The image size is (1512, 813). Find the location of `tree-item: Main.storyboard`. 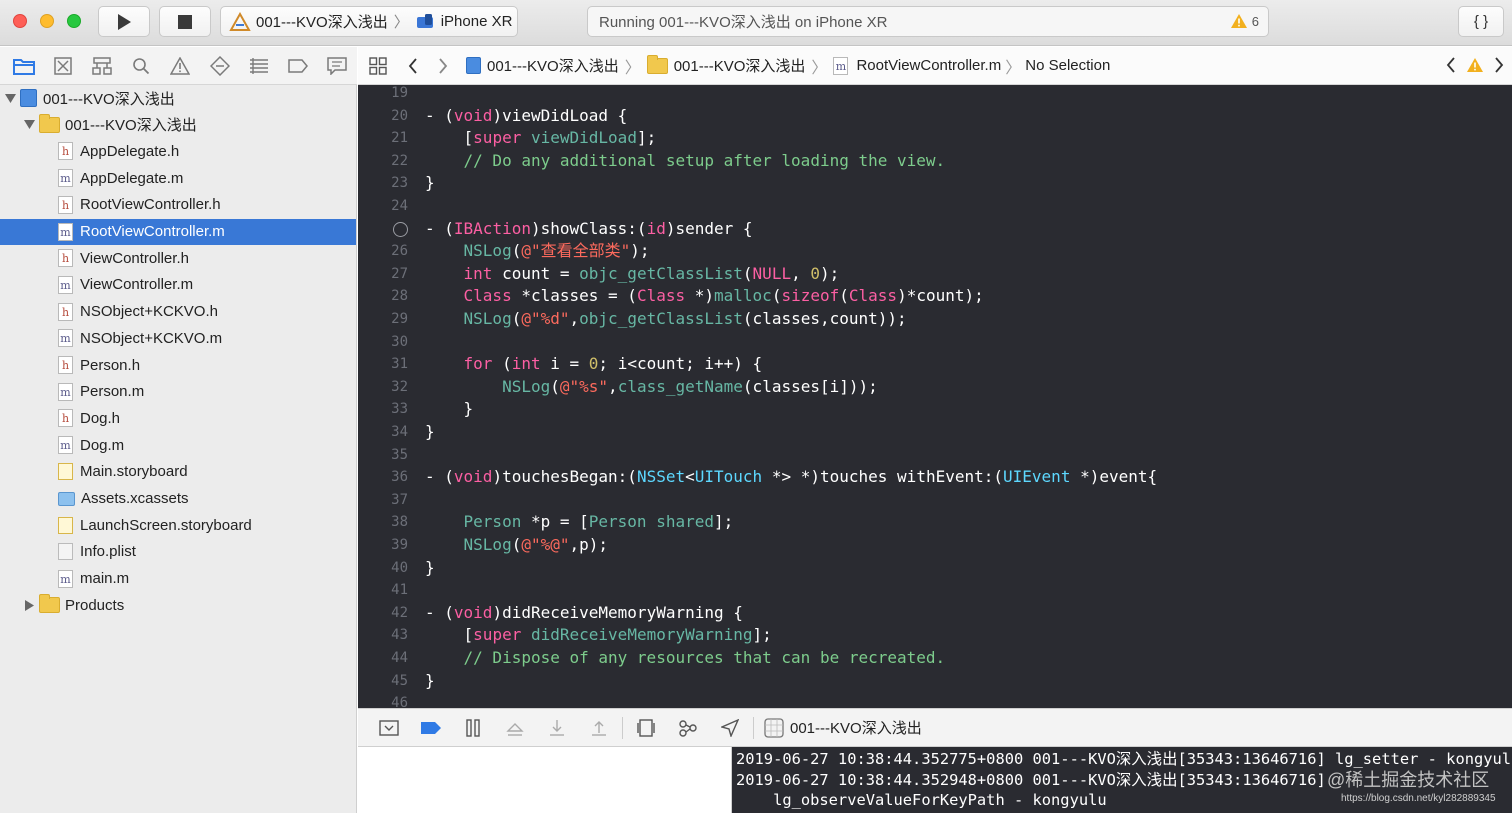

tree-item: Main.storyboard is located at coordinates (178, 472).